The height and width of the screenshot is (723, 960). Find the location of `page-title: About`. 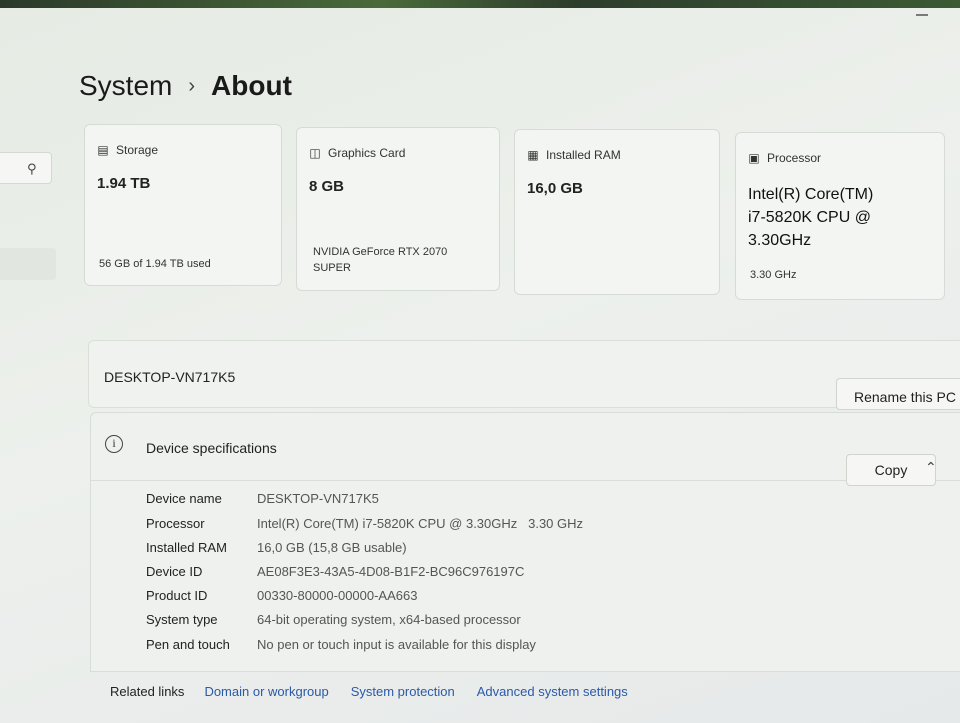

page-title: About is located at coordinates (251, 85).